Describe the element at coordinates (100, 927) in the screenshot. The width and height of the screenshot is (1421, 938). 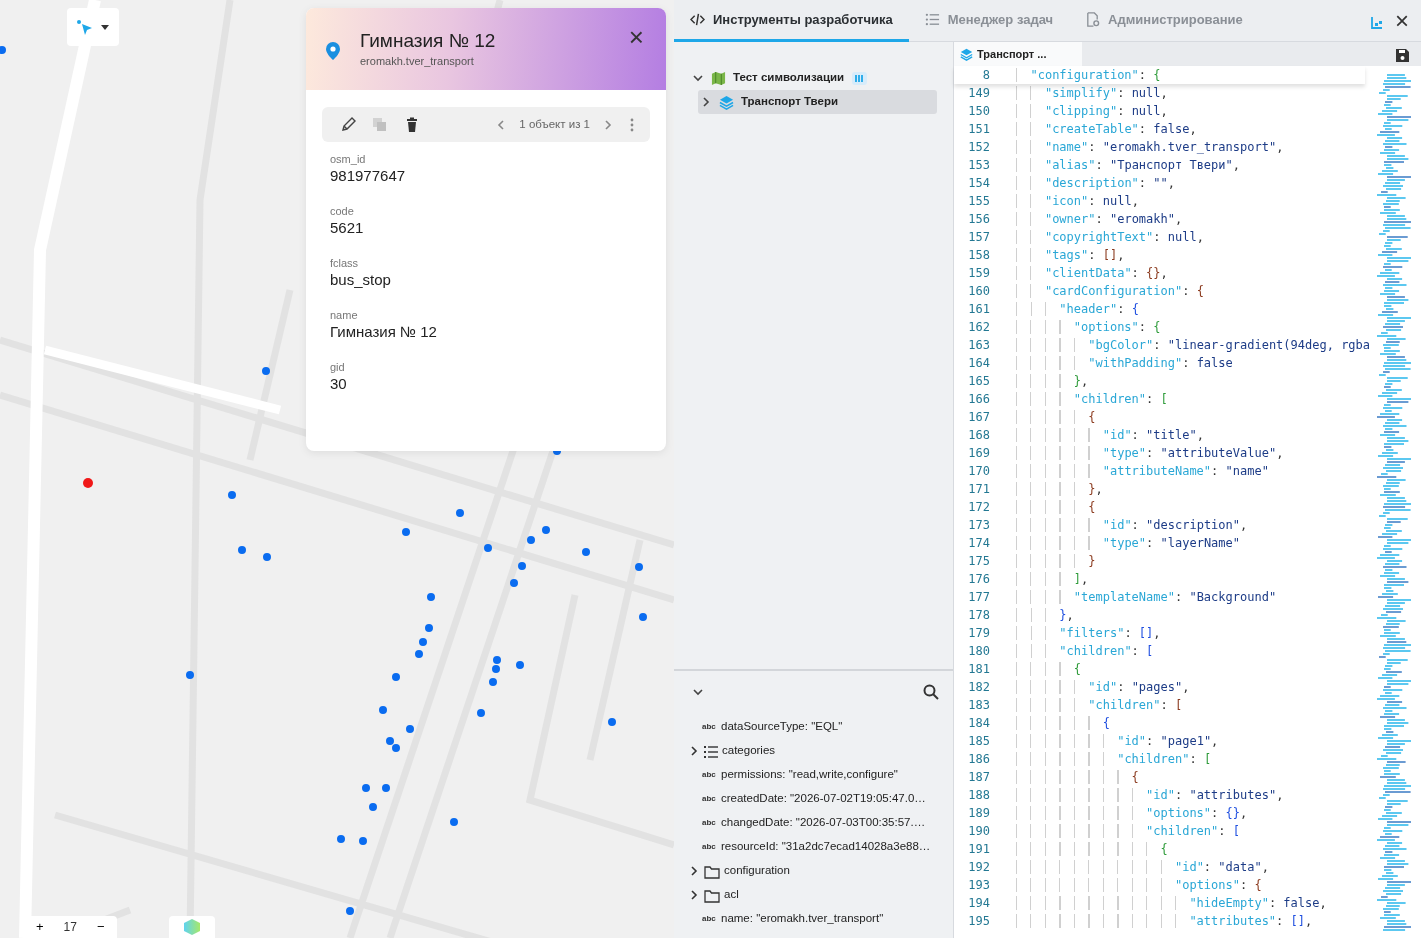
I see `zoom-out-button: −` at that location.